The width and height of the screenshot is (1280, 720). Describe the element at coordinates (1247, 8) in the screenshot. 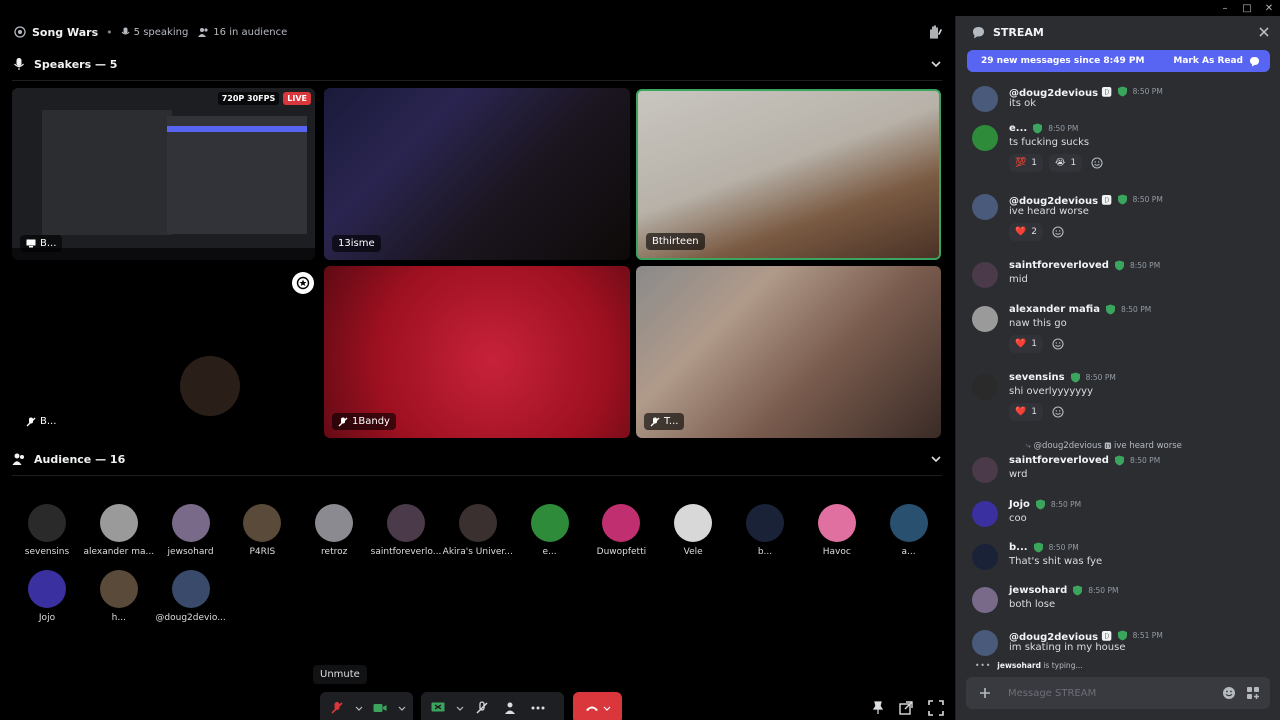

I see `maximize-button: □` at that location.